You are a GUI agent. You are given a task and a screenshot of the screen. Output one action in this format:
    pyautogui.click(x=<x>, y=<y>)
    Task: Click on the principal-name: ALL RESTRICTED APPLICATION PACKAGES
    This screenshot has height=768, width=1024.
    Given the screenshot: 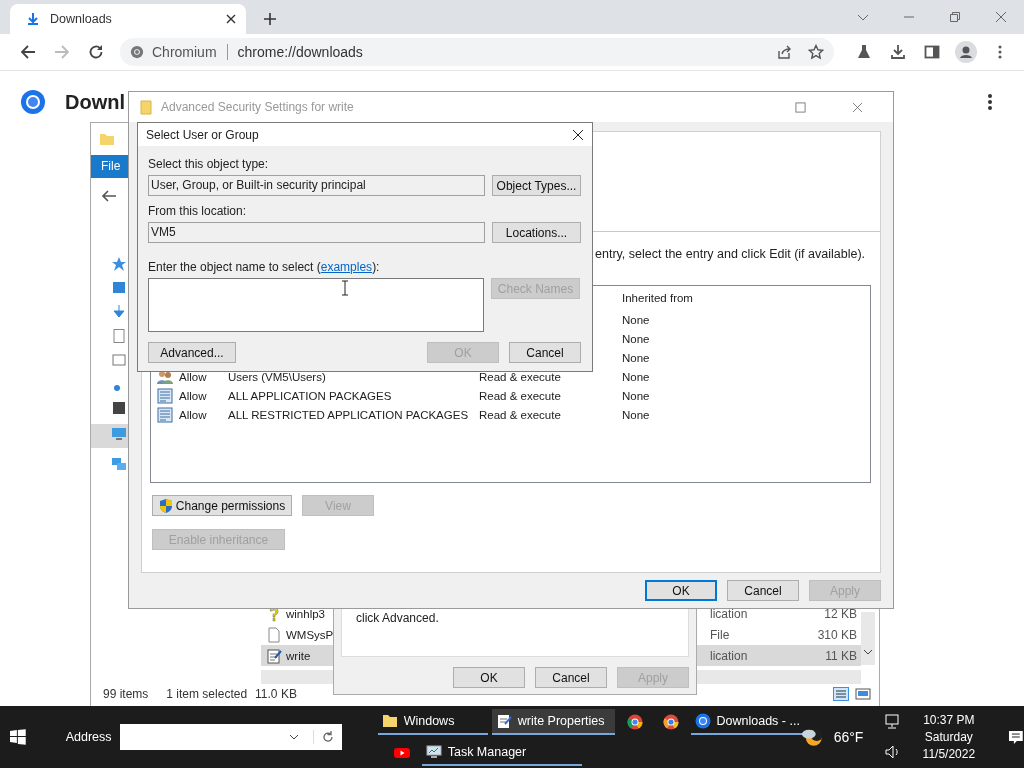 What is the action you would take?
    pyautogui.click(x=348, y=414)
    